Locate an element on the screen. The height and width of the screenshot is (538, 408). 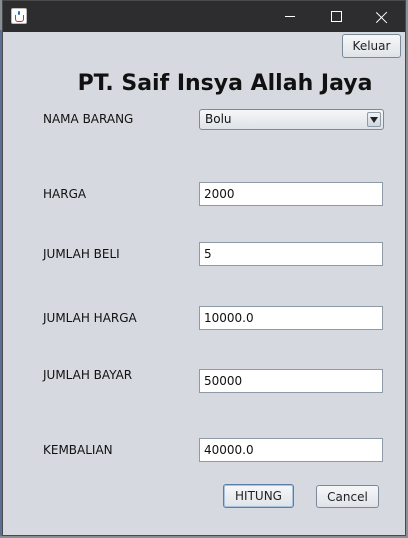
close-icon is located at coordinates (382, 17).